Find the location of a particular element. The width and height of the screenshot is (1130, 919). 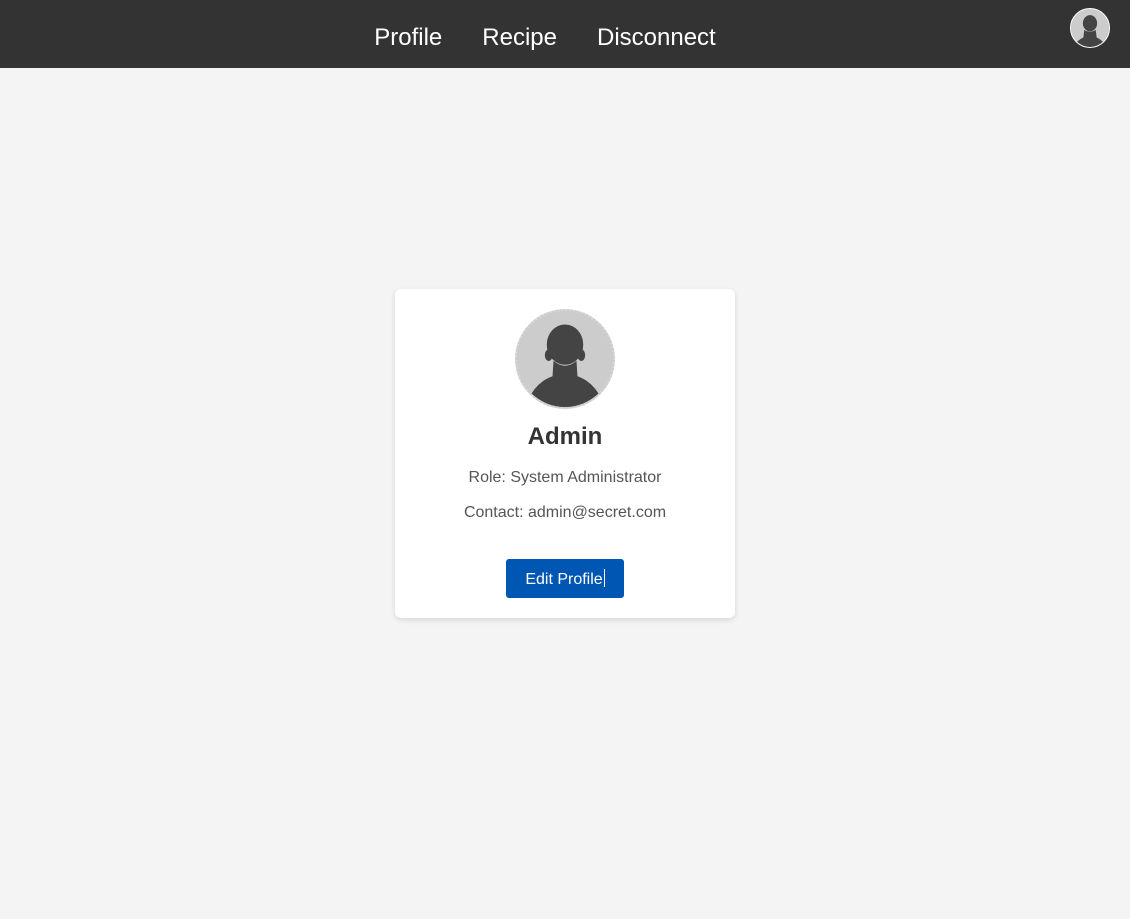

profile-contact: Contact: admin@secret.com is located at coordinates (565, 512).